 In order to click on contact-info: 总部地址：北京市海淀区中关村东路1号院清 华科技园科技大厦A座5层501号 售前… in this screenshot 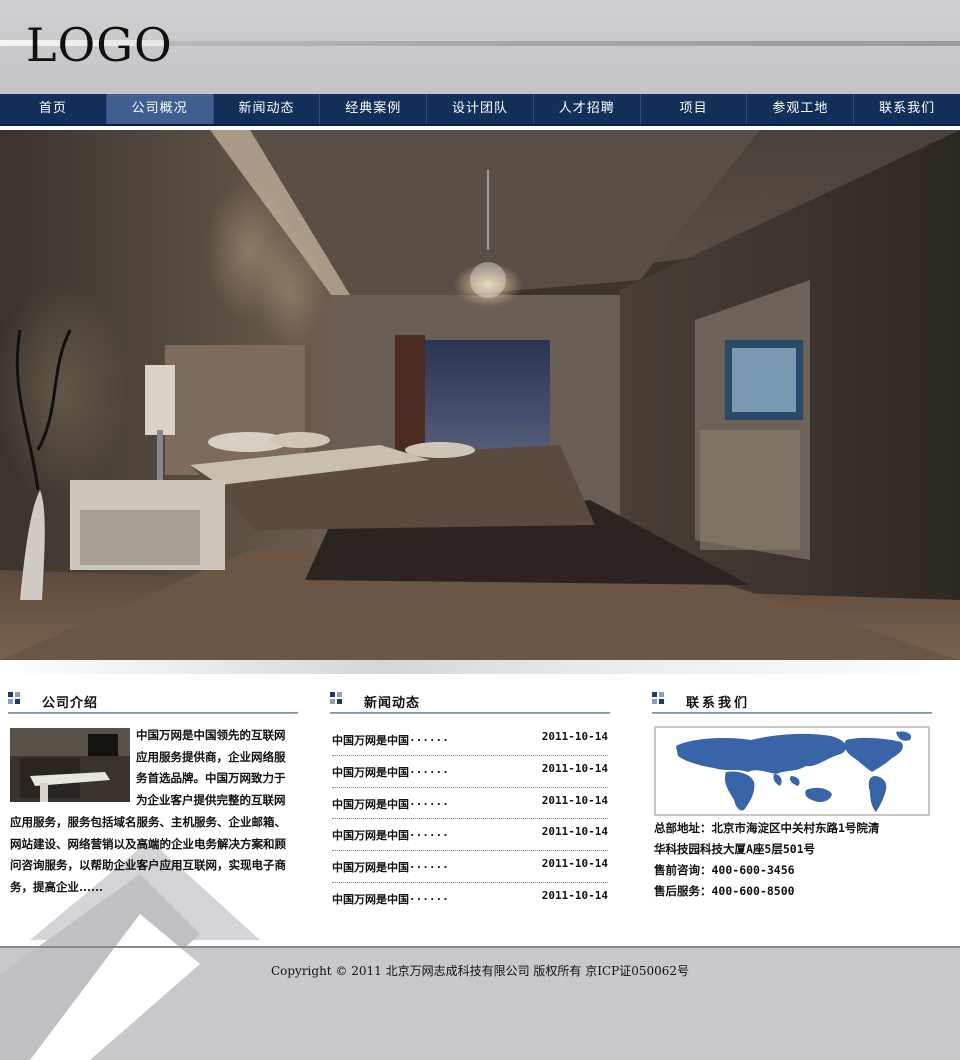, I will do `click(794, 860)`.